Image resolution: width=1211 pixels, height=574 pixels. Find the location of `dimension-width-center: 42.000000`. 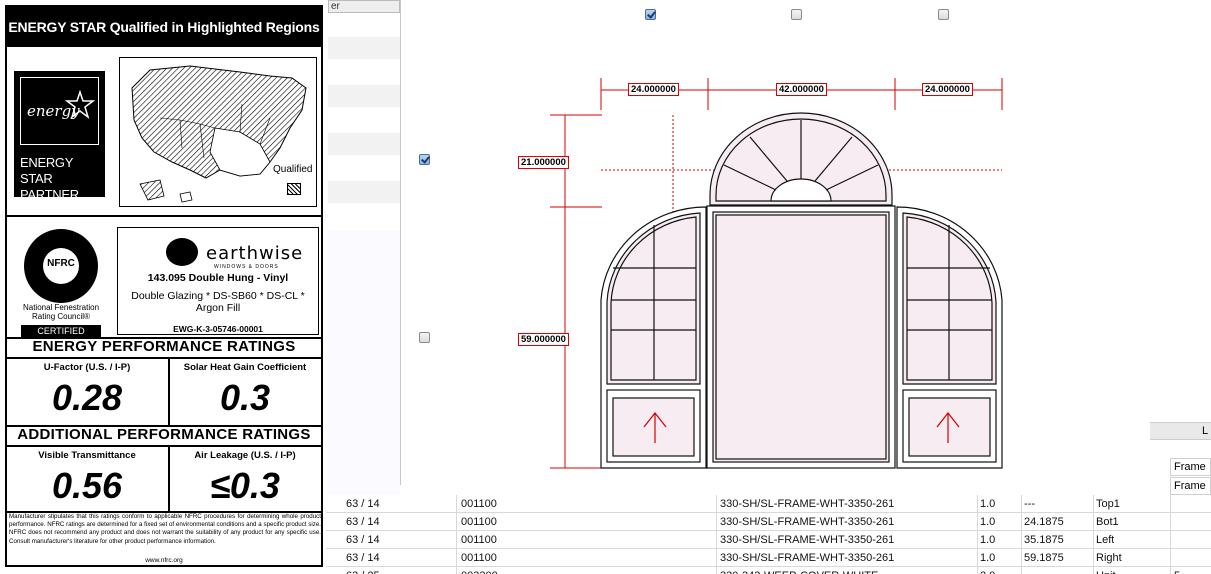

dimension-width-center: 42.000000 is located at coordinates (801, 89).